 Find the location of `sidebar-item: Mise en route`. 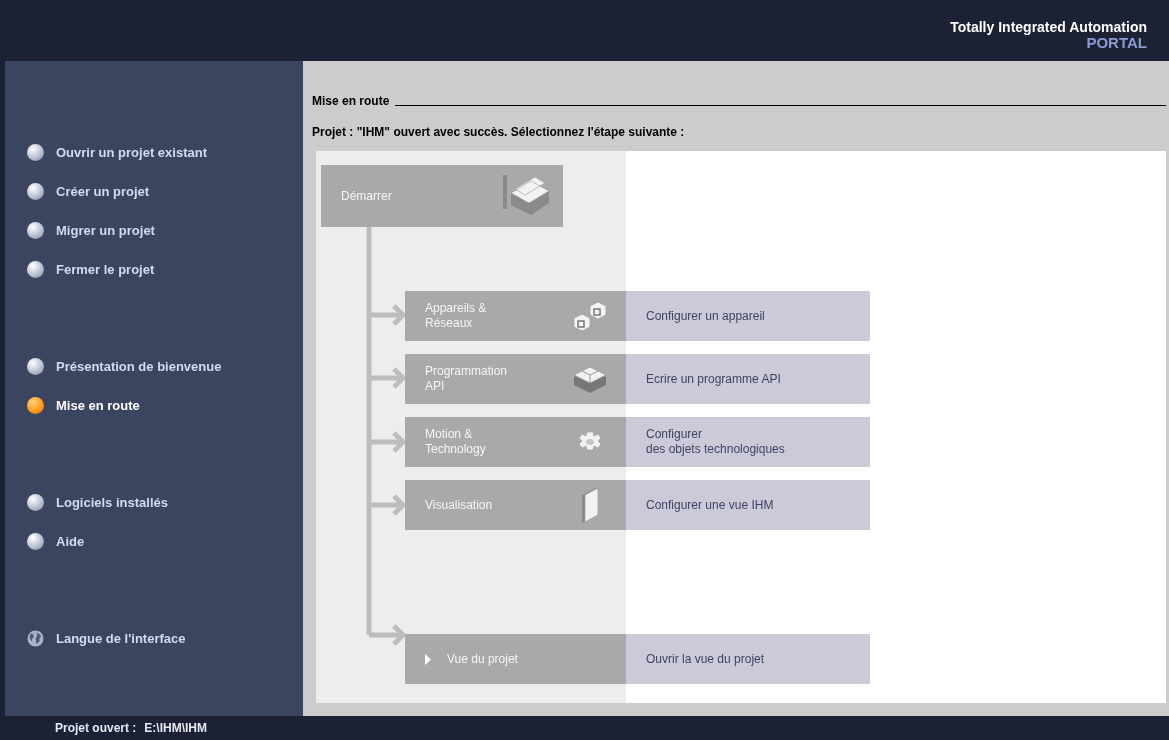

sidebar-item: Mise en route is located at coordinates (154, 405).